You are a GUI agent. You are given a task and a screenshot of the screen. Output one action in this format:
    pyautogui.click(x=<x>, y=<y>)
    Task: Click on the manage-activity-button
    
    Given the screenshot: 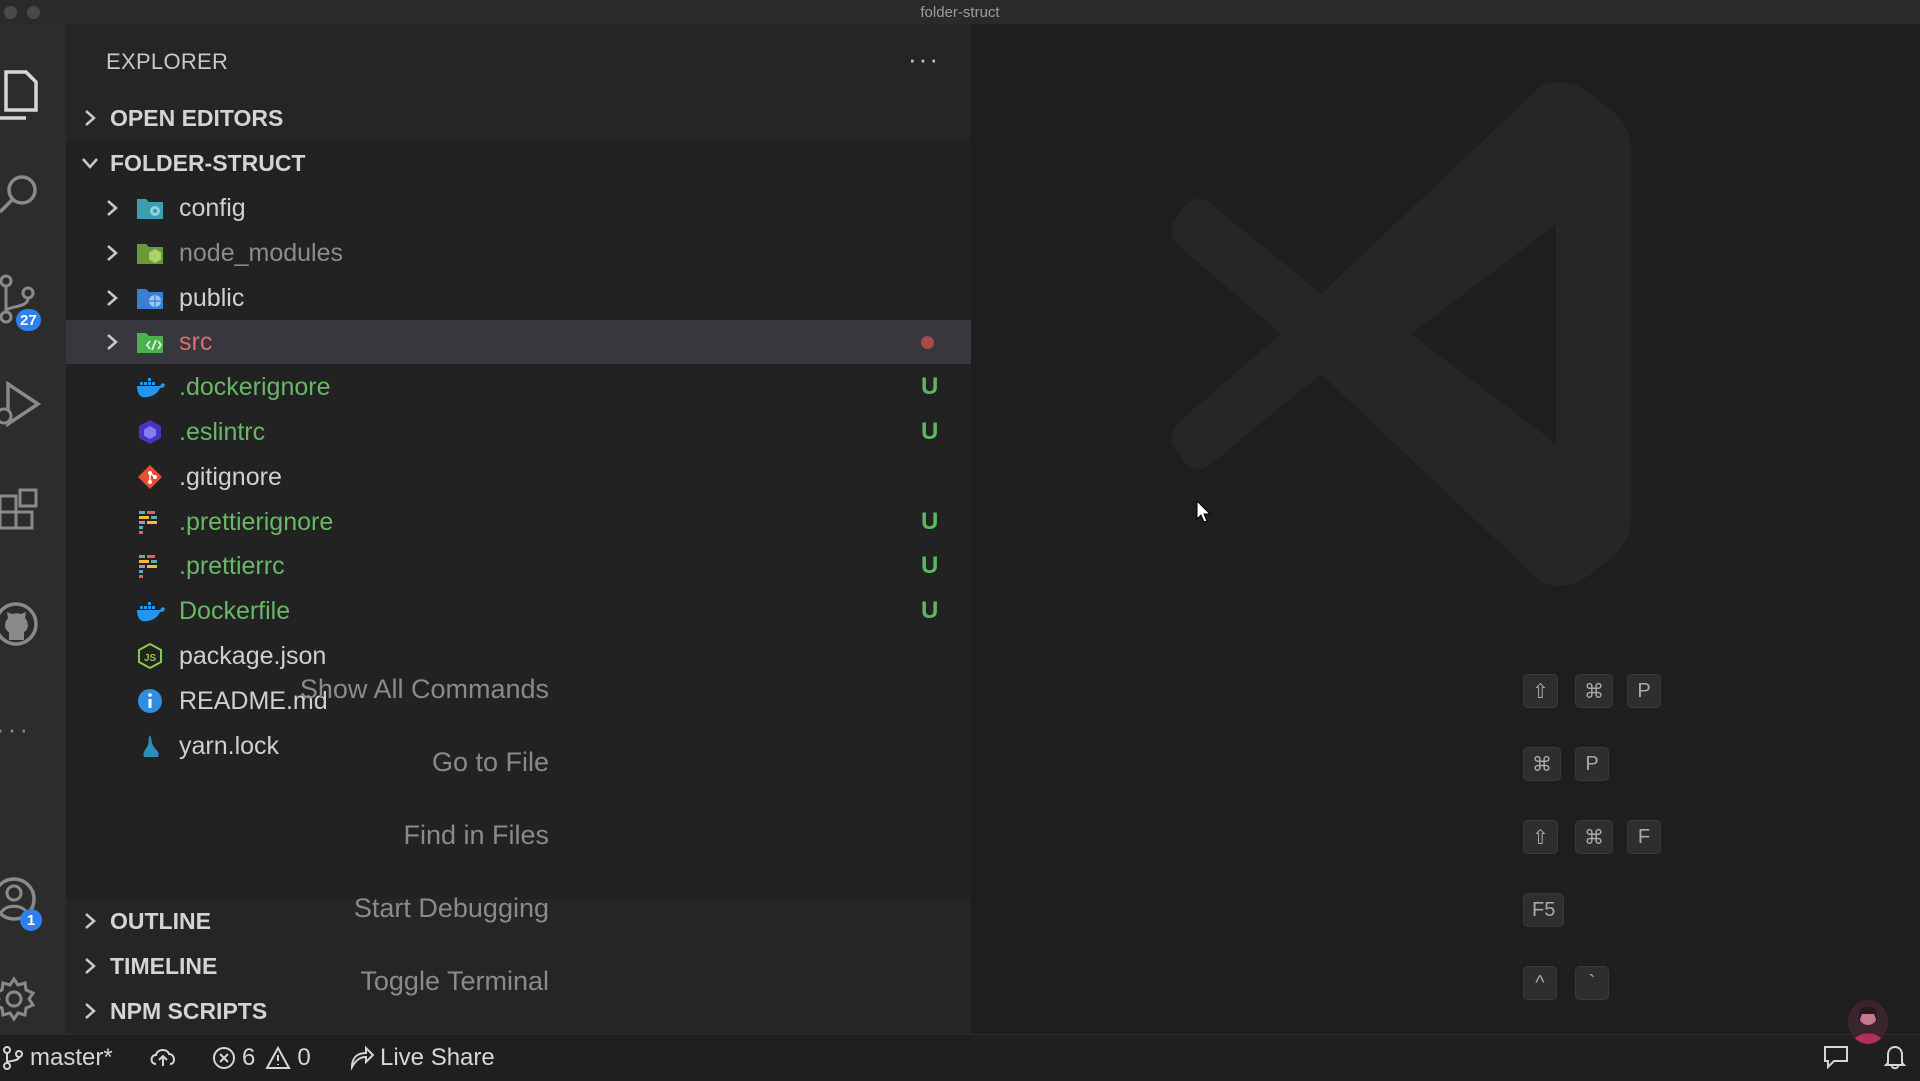 What is the action you would take?
    pyautogui.click(x=33, y=999)
    